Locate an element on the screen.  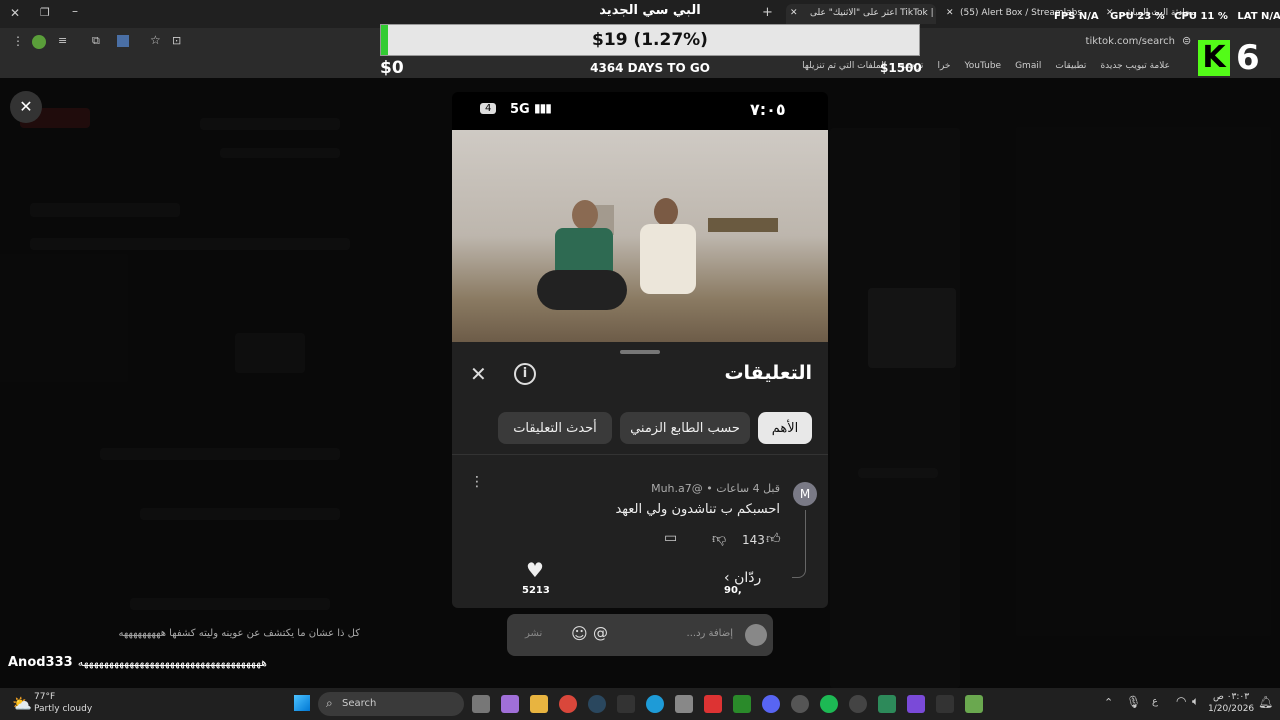
comment-avatar: M is located at coordinates (805, 494).